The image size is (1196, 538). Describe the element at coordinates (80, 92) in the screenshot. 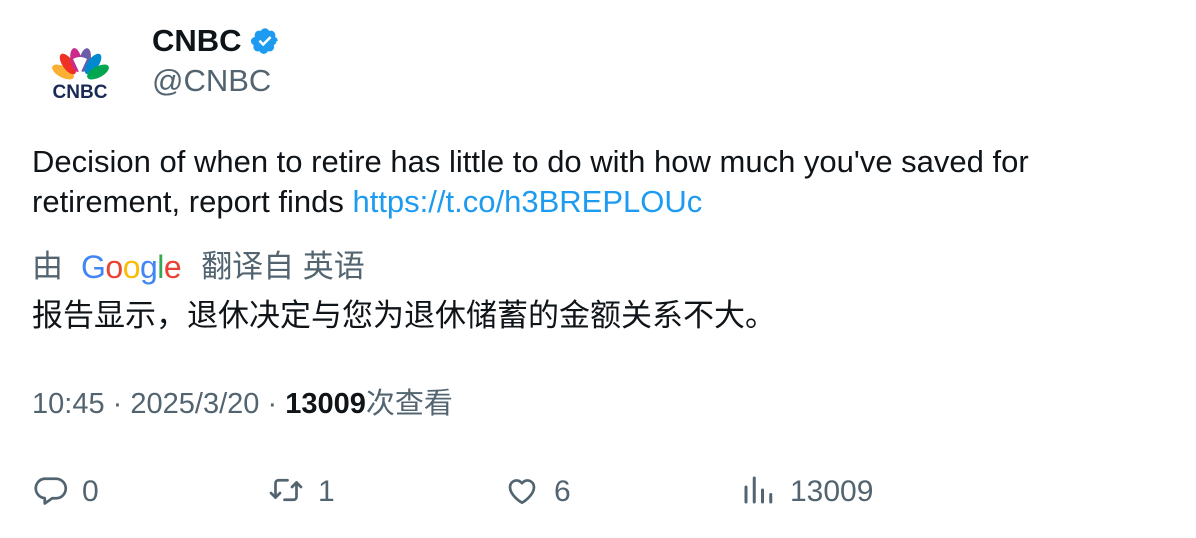

I see `avatar-logo-text: CNBC` at that location.